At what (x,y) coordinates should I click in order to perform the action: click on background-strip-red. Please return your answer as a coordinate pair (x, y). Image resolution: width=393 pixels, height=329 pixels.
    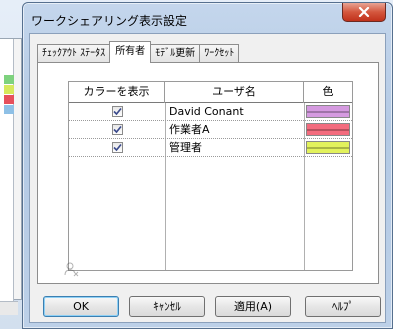
    Looking at the image, I should click on (9, 99).